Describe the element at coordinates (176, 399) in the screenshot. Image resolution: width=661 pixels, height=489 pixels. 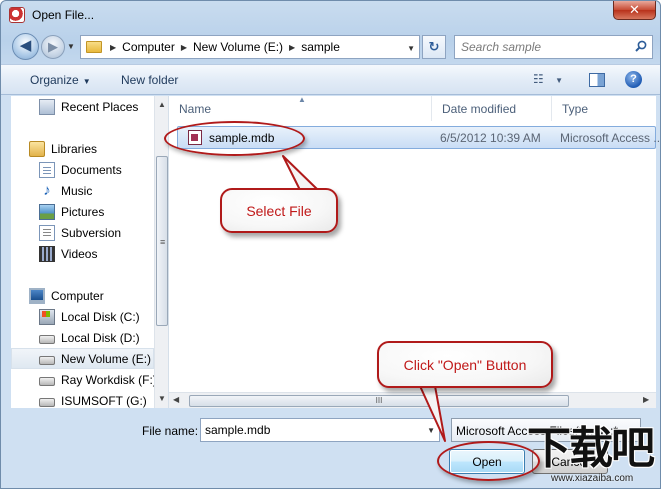
I see `scroll-left-icon: ◀` at that location.